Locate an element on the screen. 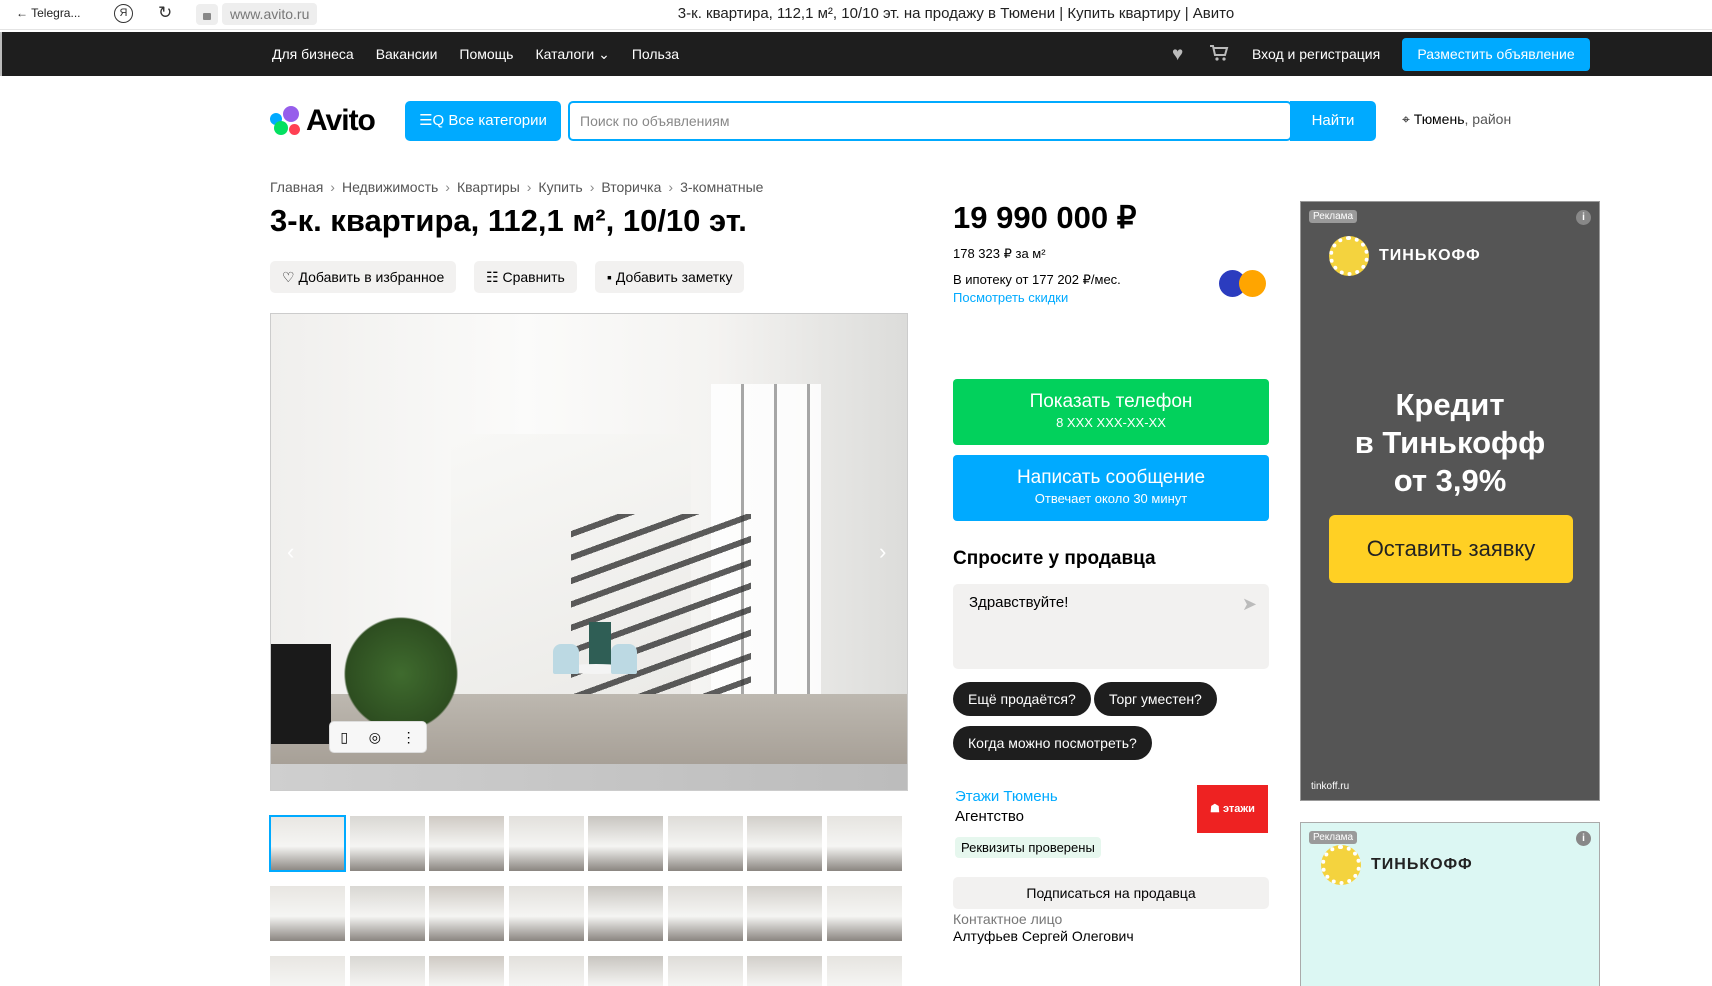 The height and width of the screenshot is (986, 1712). next-photo-icon: › is located at coordinates (882, 552).